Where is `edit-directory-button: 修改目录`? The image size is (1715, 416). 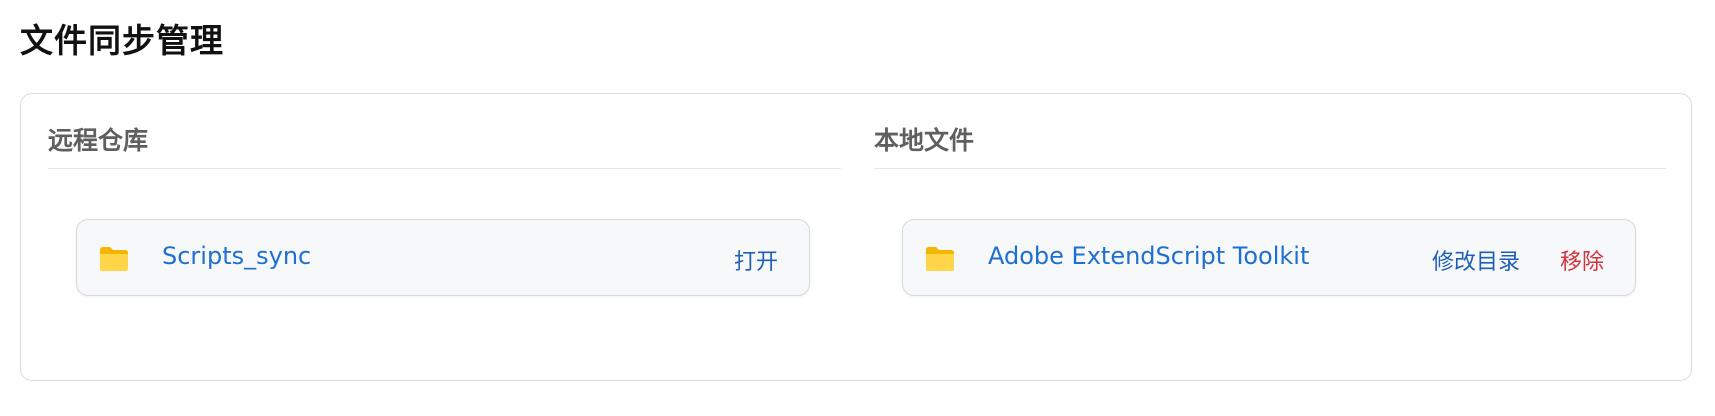
edit-directory-button: 修改目录 is located at coordinates (1476, 260).